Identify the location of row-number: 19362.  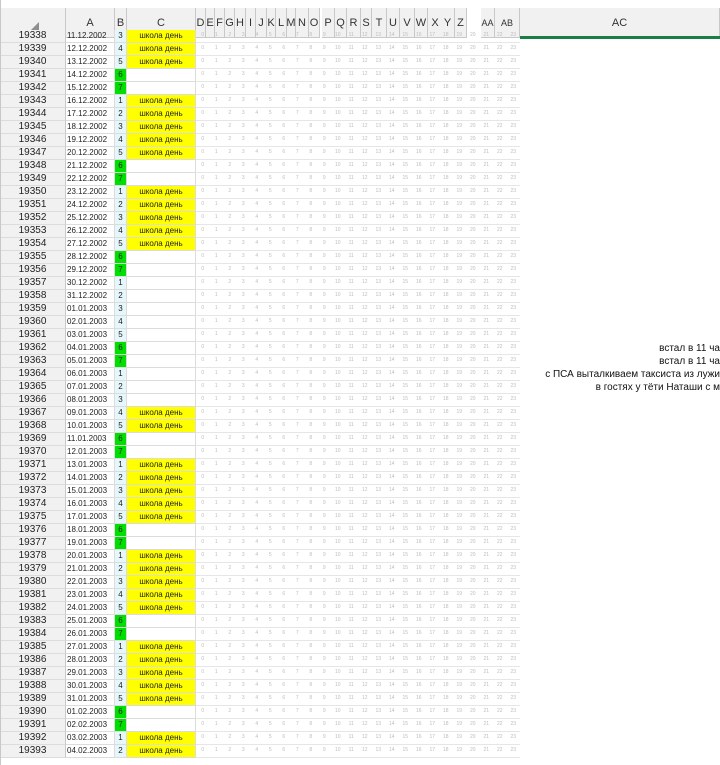
(33, 348).